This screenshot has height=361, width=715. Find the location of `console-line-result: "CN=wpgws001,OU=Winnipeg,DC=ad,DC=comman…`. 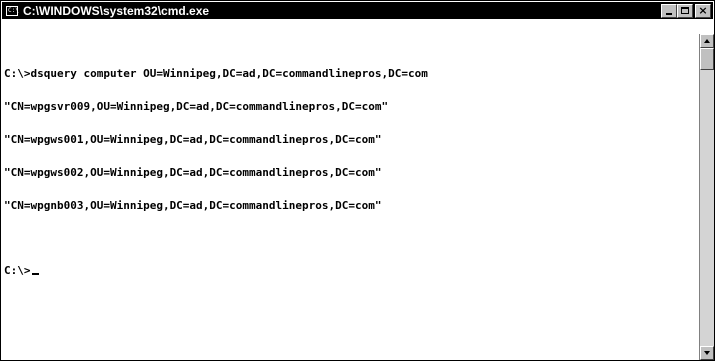

console-line-result: "CN=wpgws001,OU=Winnipeg,DC=ad,DC=comman… is located at coordinates (193, 139).